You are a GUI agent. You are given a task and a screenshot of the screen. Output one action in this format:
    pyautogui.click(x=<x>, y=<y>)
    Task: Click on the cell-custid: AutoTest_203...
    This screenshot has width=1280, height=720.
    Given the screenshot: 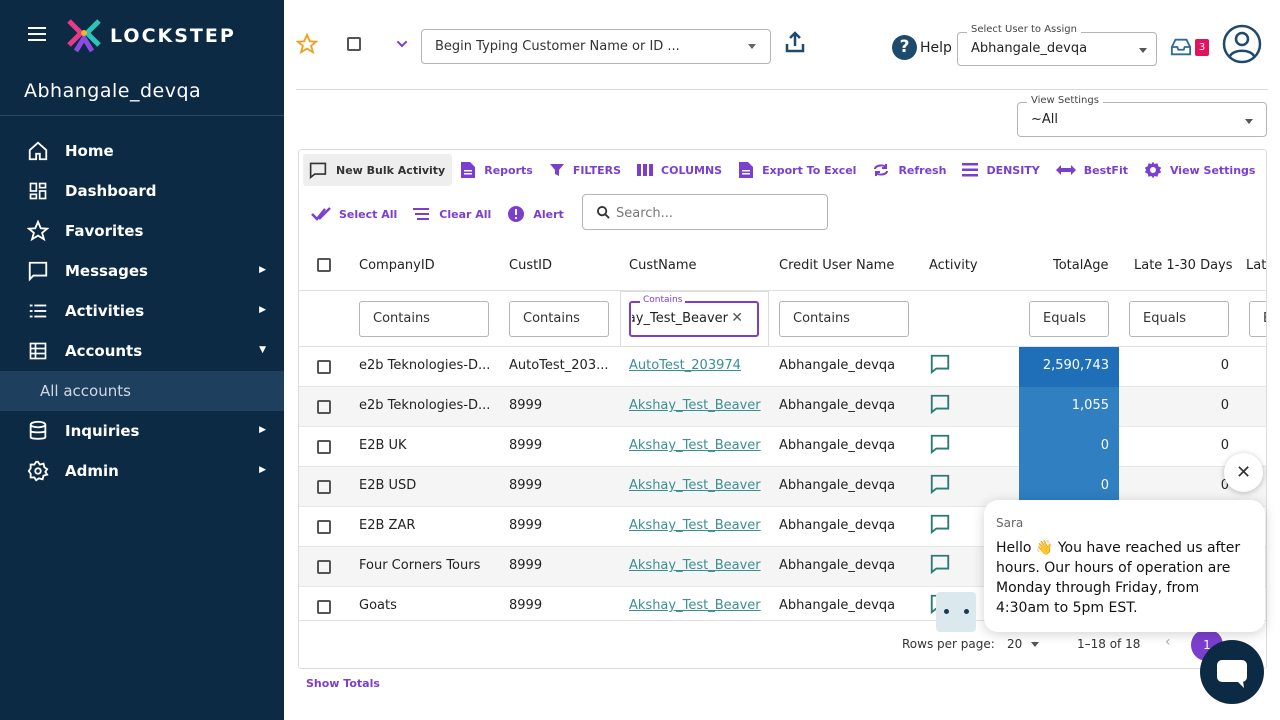 What is the action you would take?
    pyautogui.click(x=559, y=365)
    